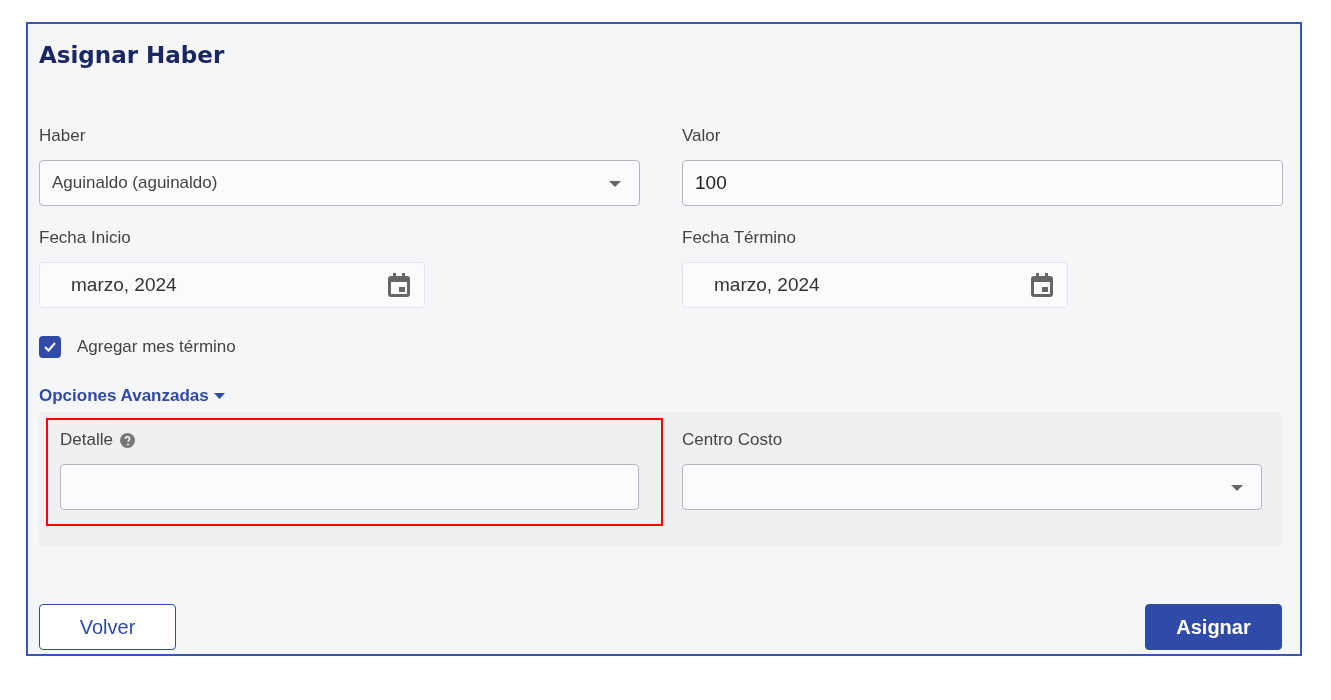  What do you see at coordinates (982, 183) in the screenshot?
I see `input-field: 100` at bounding box center [982, 183].